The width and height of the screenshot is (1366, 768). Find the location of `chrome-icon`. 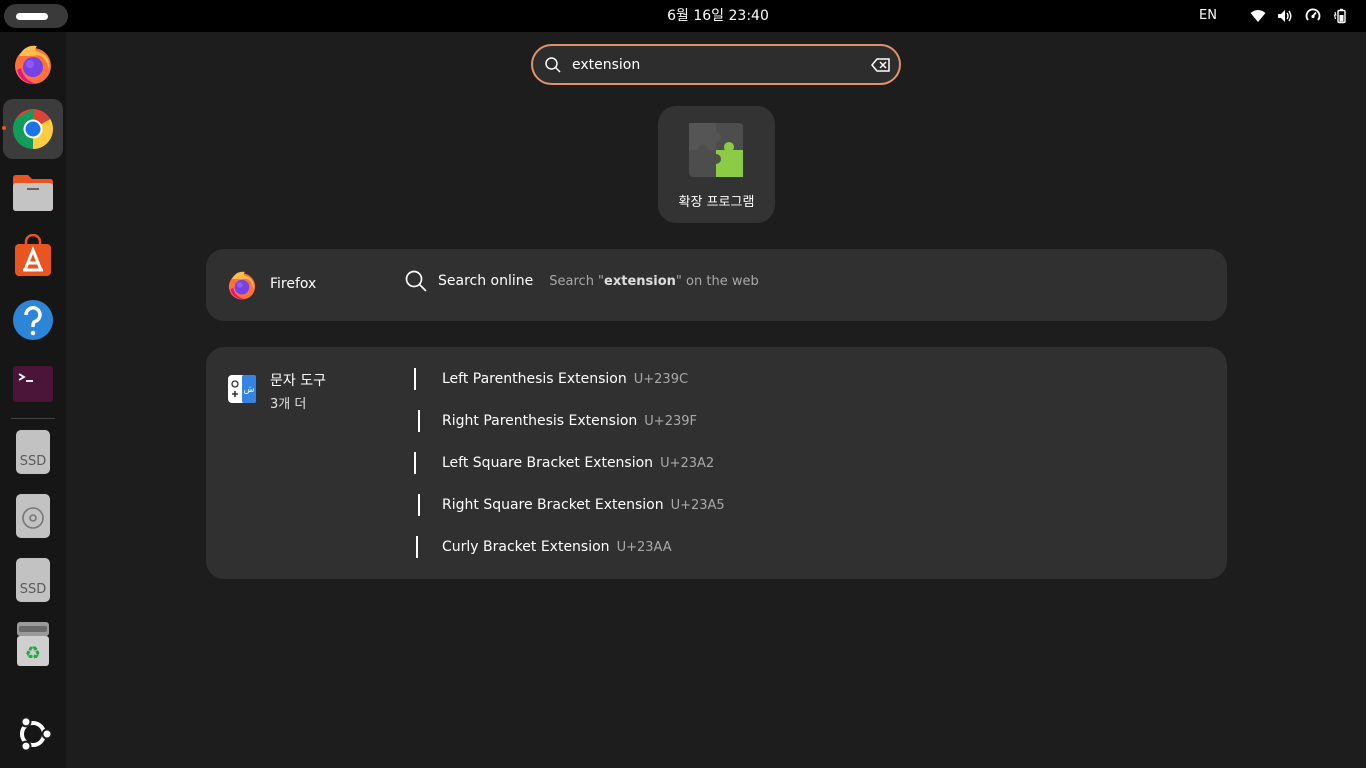

chrome-icon is located at coordinates (33, 129).